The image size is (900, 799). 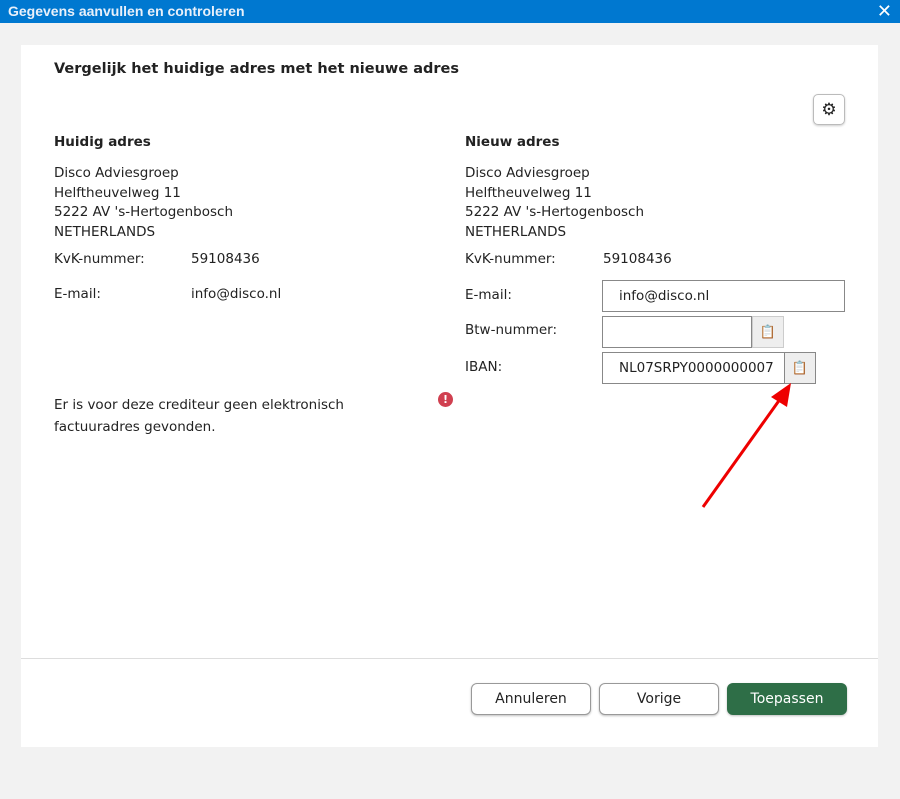 What do you see at coordinates (531, 699) in the screenshot?
I see `cancel-button: Annuleren` at bounding box center [531, 699].